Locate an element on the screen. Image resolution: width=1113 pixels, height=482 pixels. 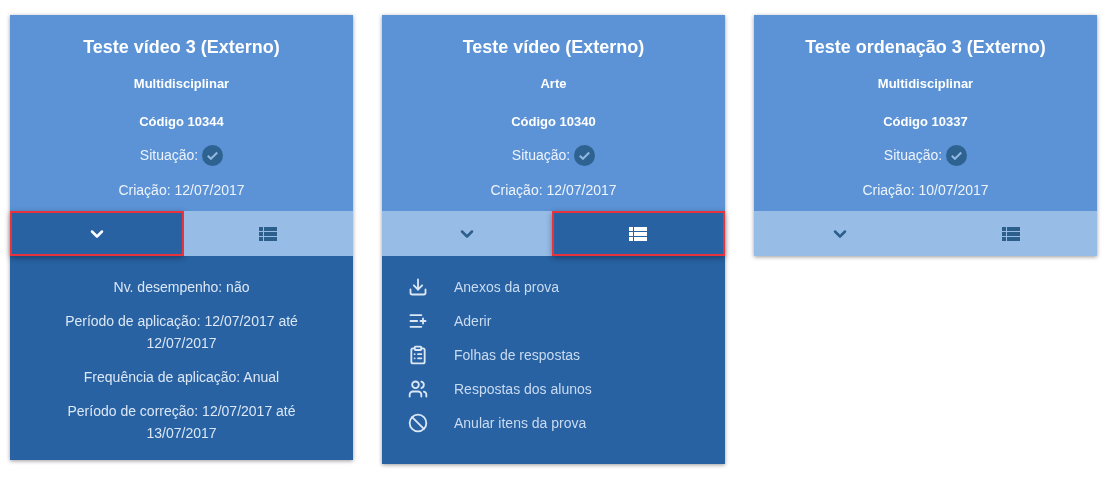
creation-date: Criação: 10/07/2017 is located at coordinates (925, 190).